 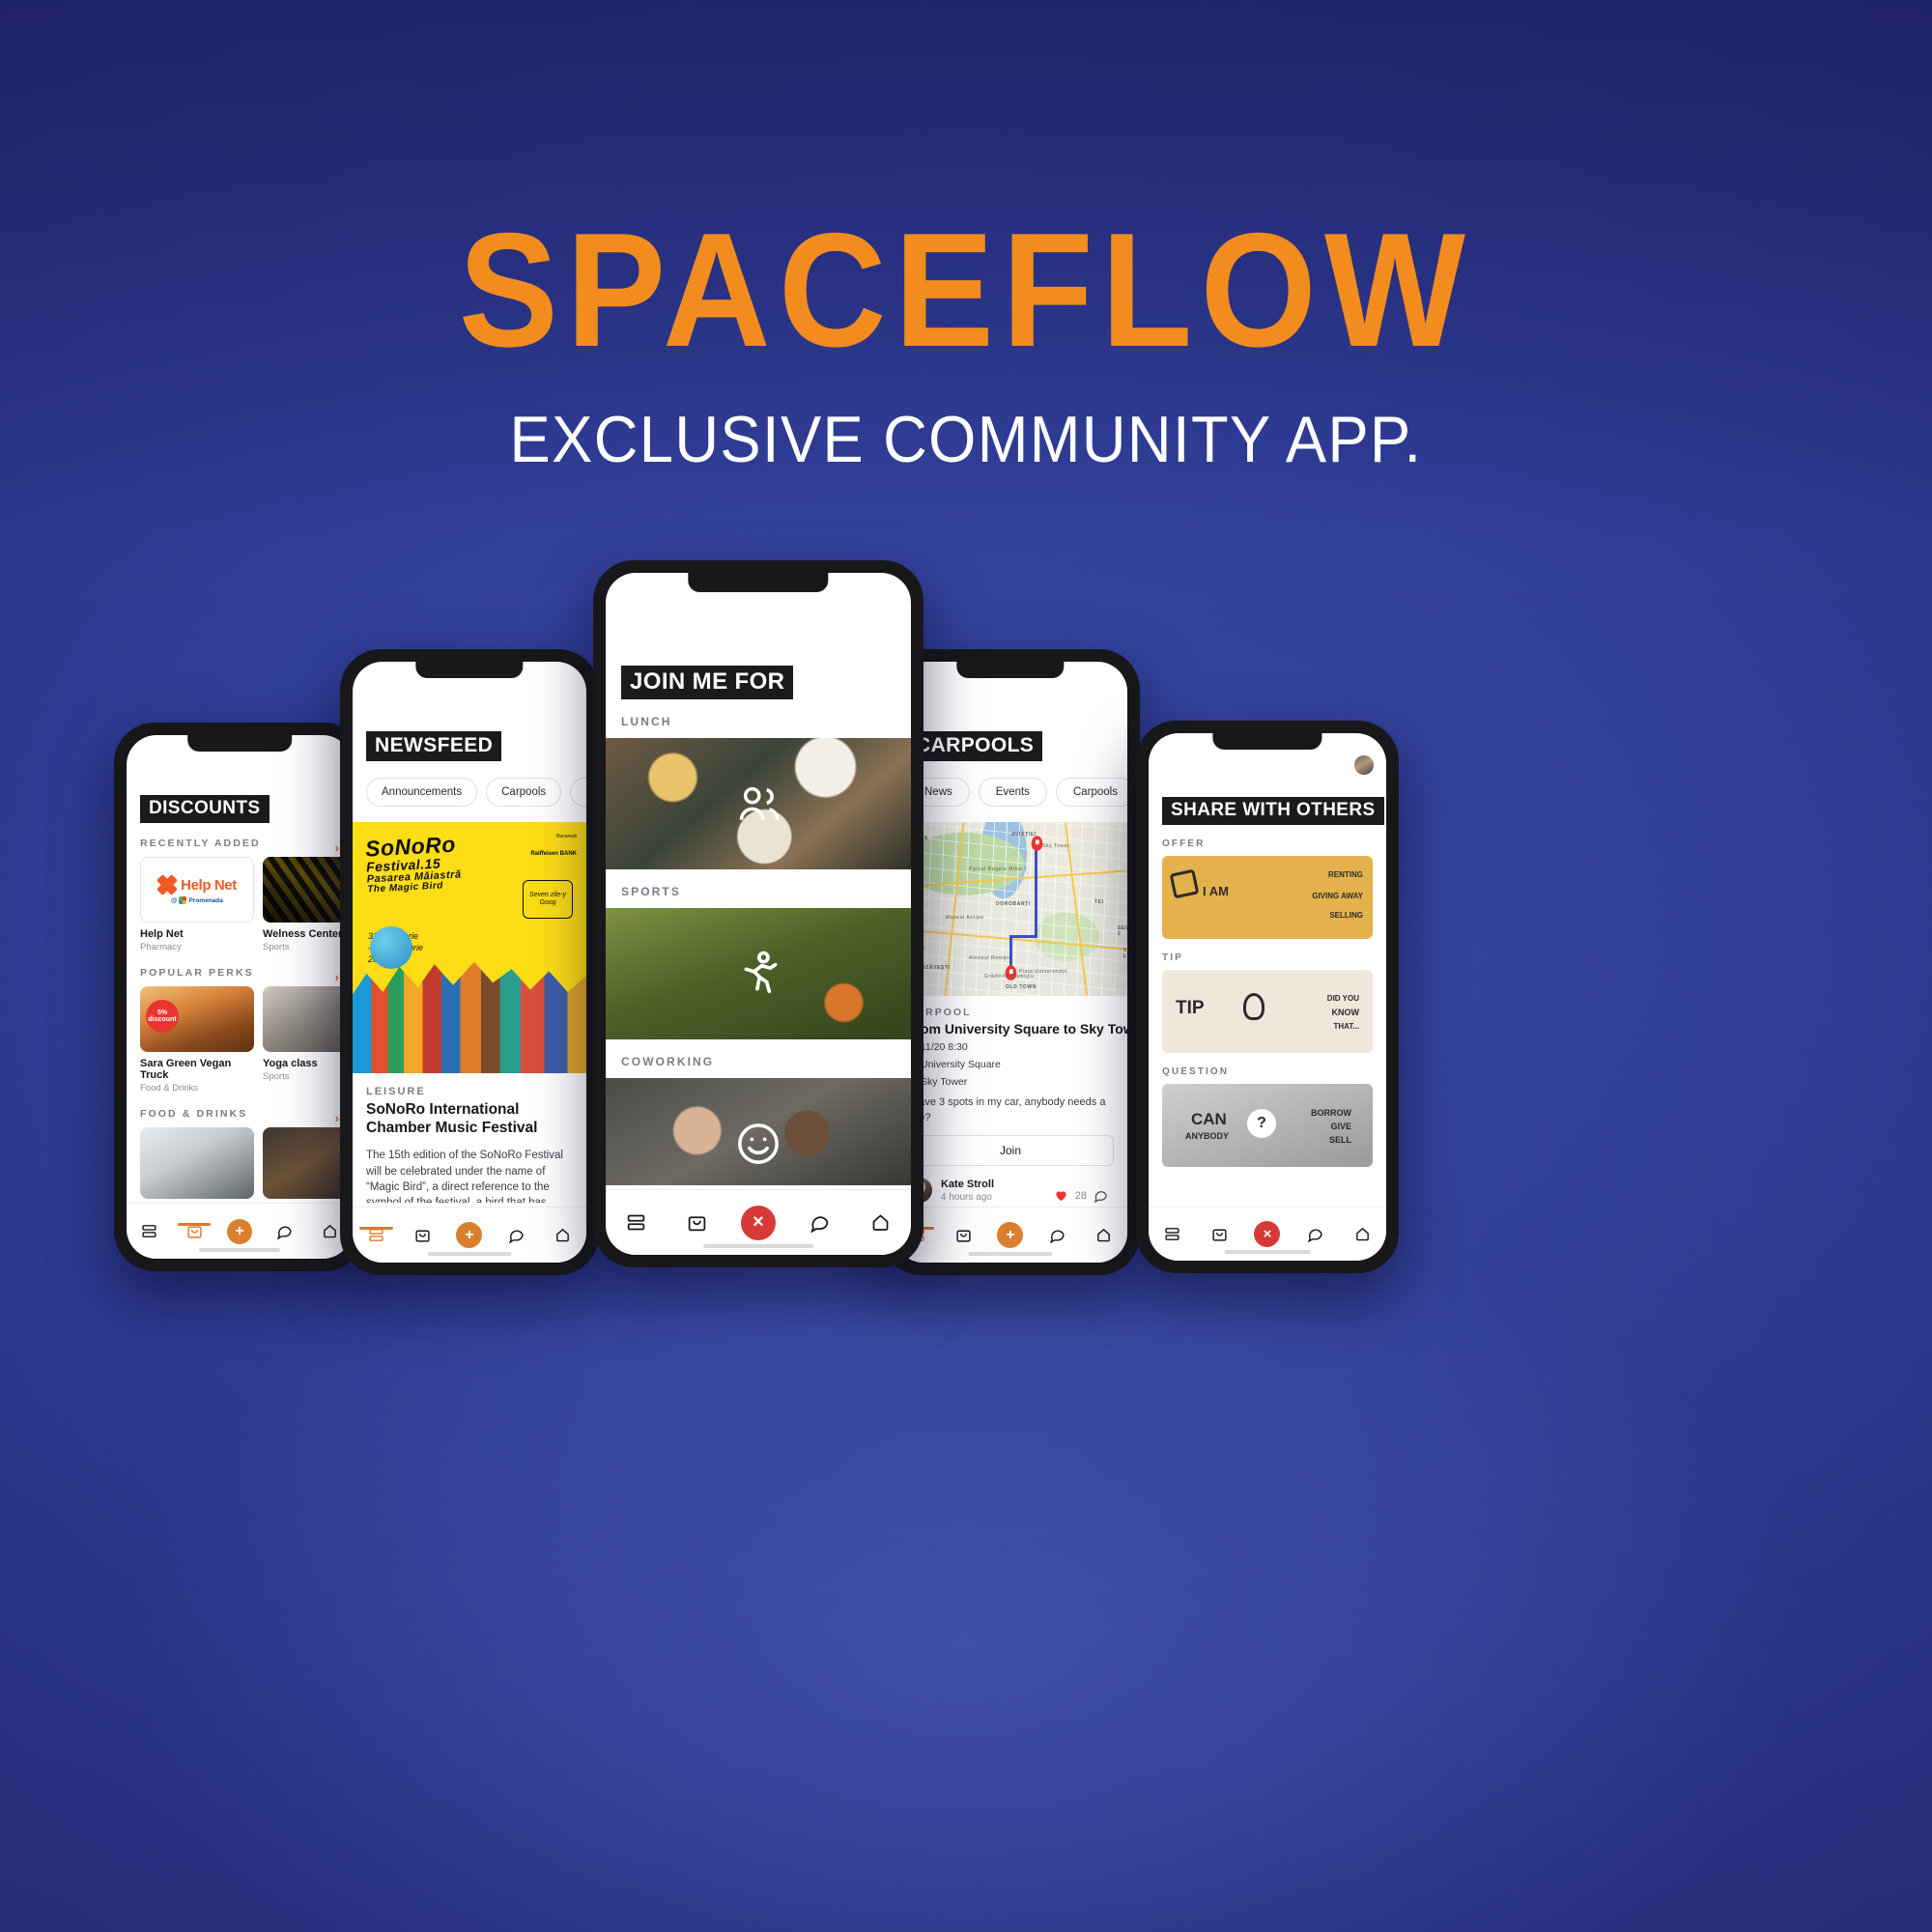 I want to click on origin-label: University Square, so click(x=961, y=1064).